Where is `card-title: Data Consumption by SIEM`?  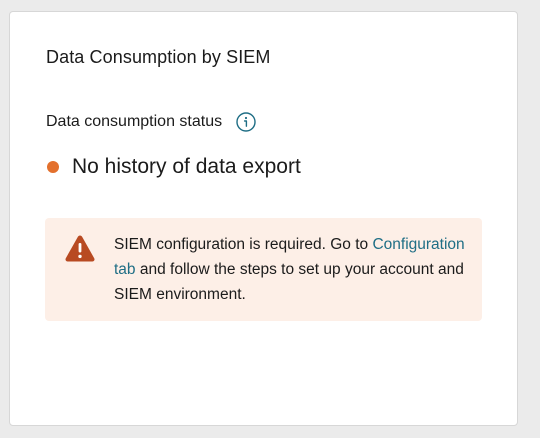 card-title: Data Consumption by SIEM is located at coordinates (158, 57).